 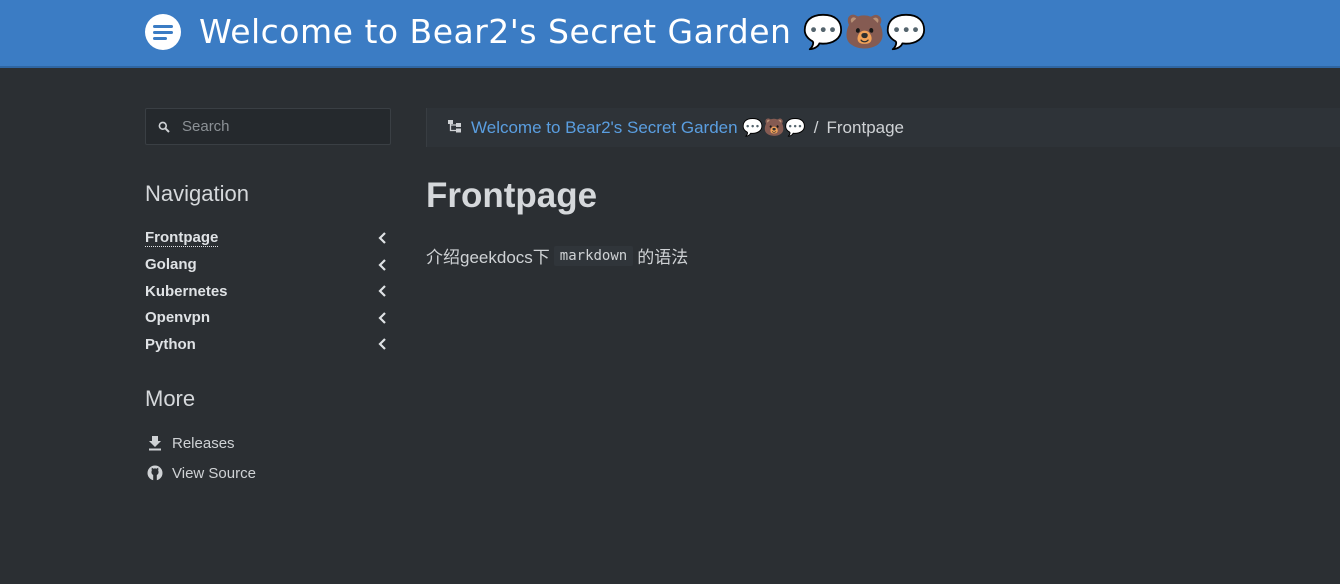 I want to click on breadcrumb-current: Frontpage, so click(x=865, y=127).